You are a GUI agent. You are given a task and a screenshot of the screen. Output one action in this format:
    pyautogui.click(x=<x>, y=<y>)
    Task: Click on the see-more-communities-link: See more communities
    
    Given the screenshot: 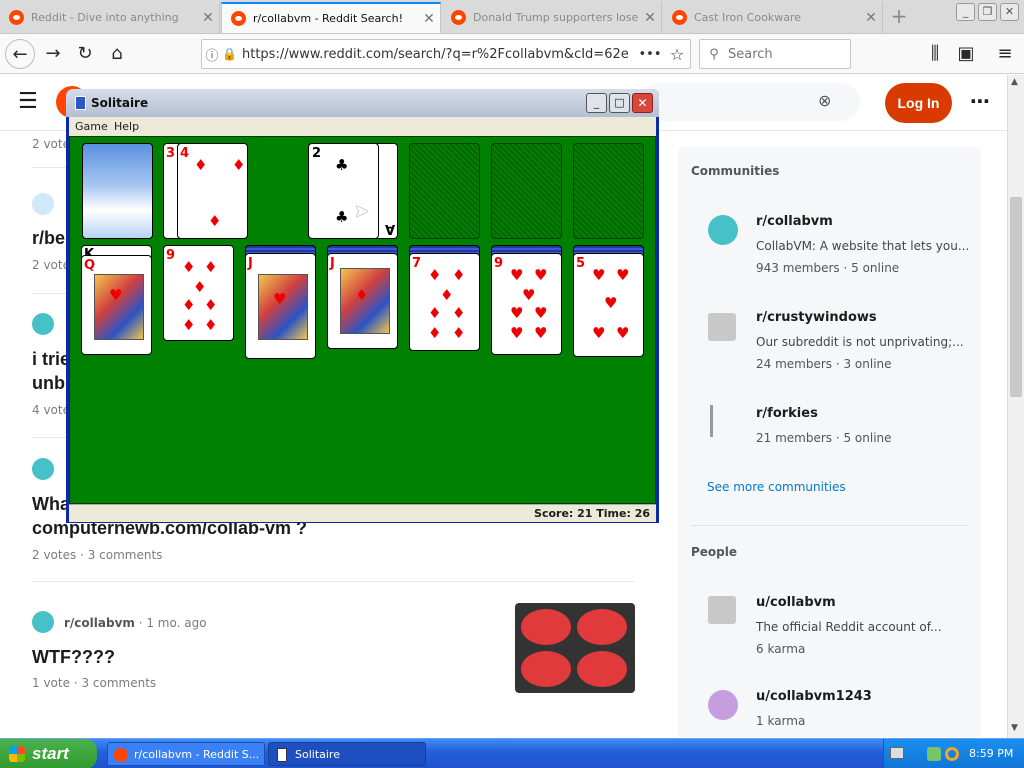 What is the action you would take?
    pyautogui.click(x=776, y=487)
    